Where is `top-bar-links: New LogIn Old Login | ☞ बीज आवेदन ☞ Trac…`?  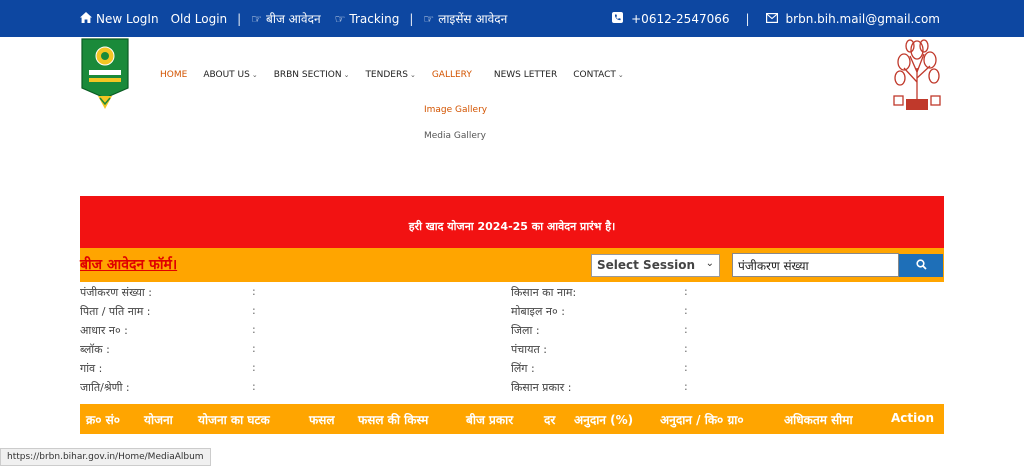 top-bar-links: New LogIn Old Login | ☞ बीज आवेदन ☞ Trac… is located at coordinates (293, 18).